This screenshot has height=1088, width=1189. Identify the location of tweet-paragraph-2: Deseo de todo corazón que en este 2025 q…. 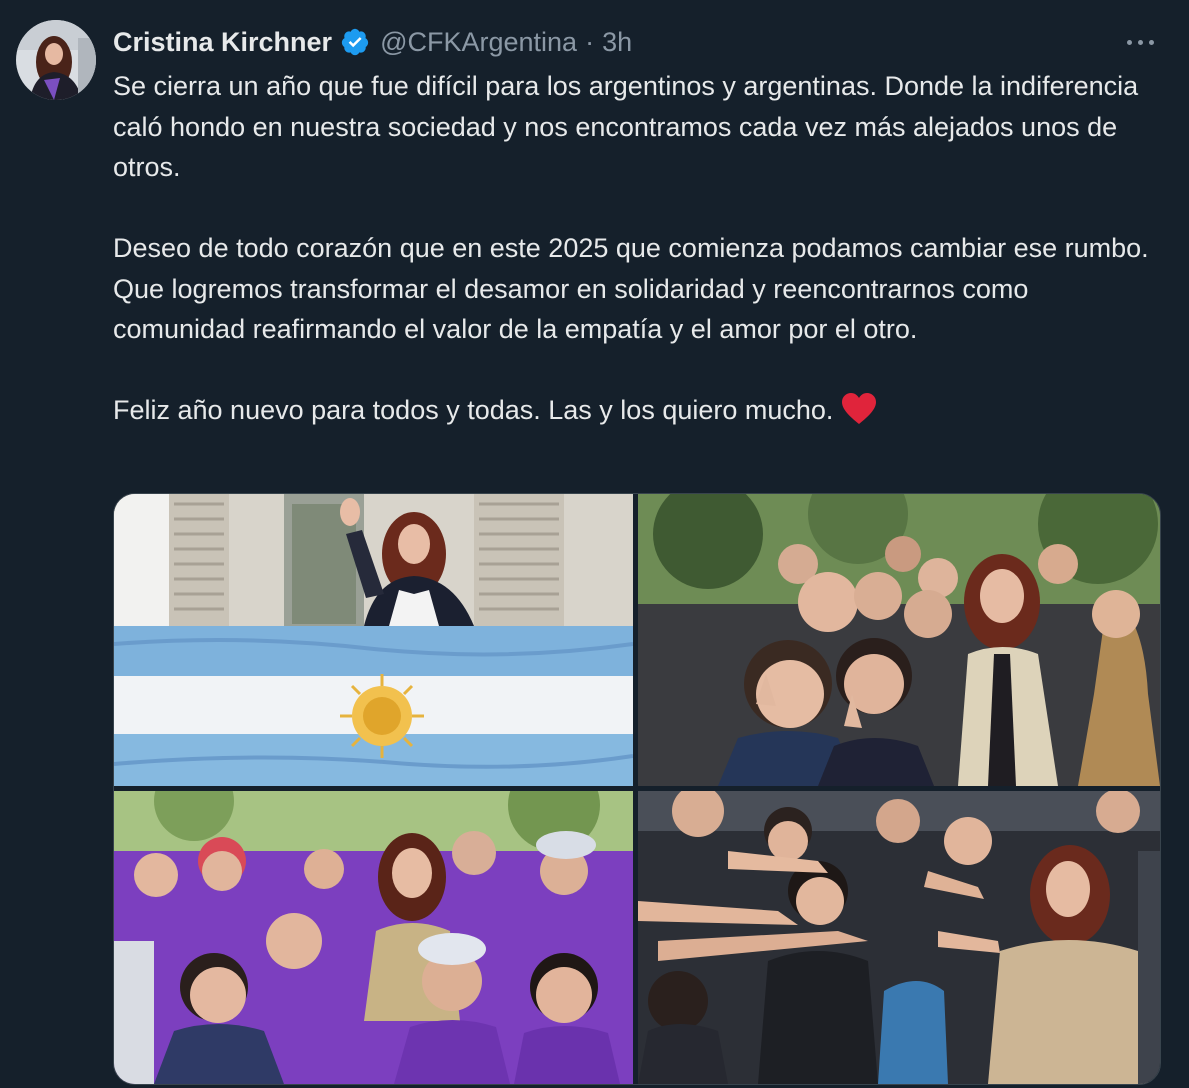
(631, 288).